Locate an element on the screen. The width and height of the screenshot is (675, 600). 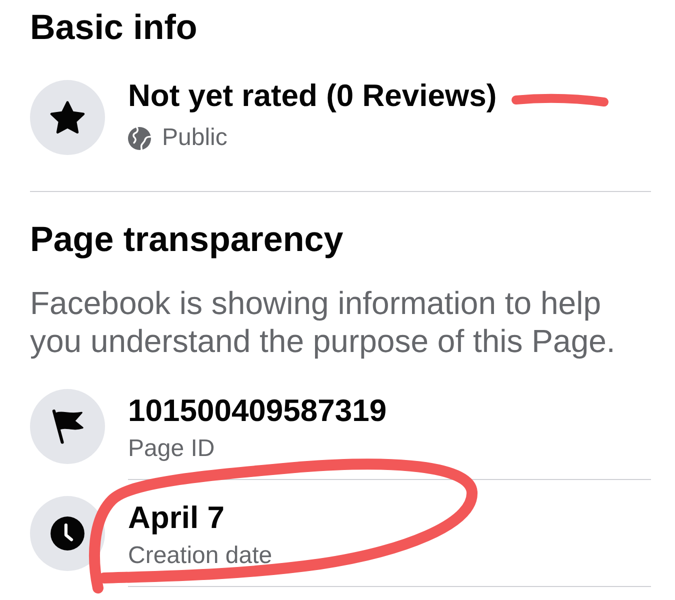
section-heading: Basic info is located at coordinates (114, 28).